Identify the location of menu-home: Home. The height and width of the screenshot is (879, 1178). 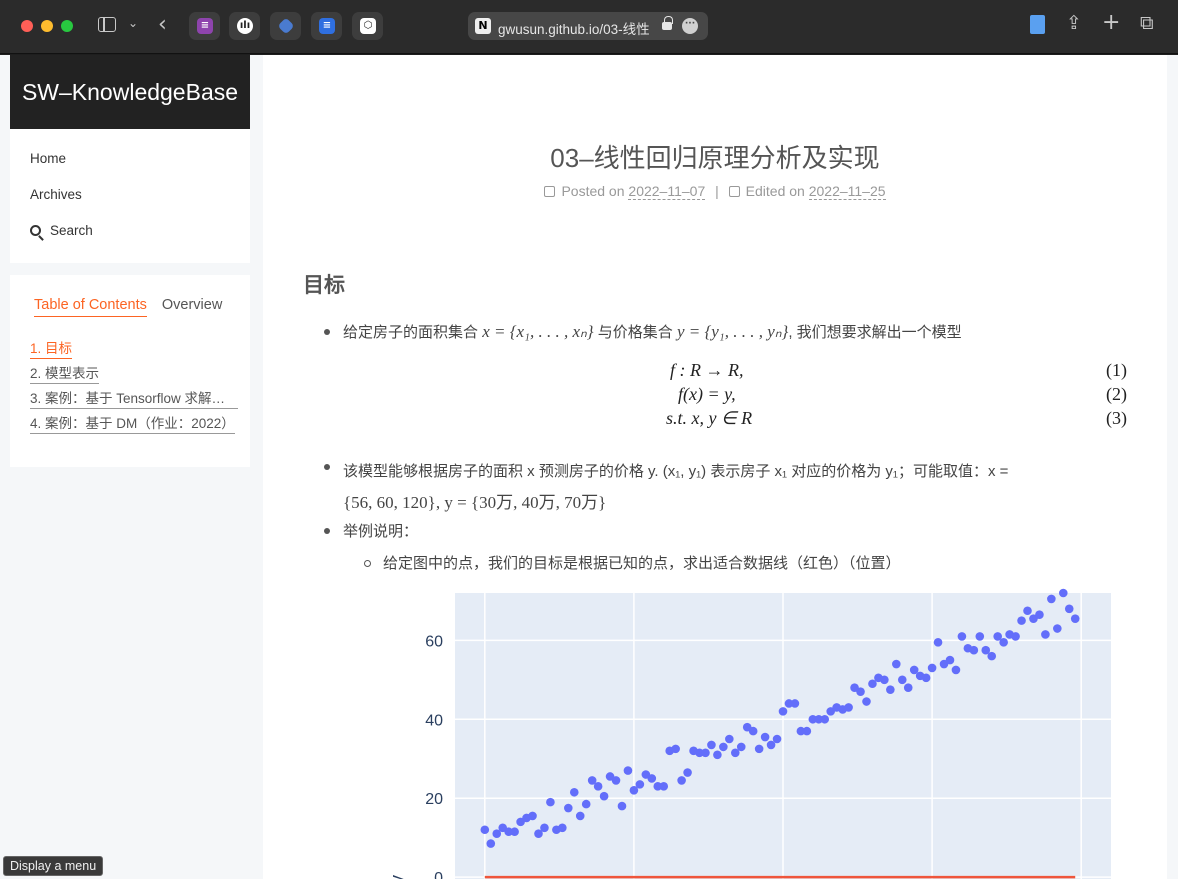
(130, 159).